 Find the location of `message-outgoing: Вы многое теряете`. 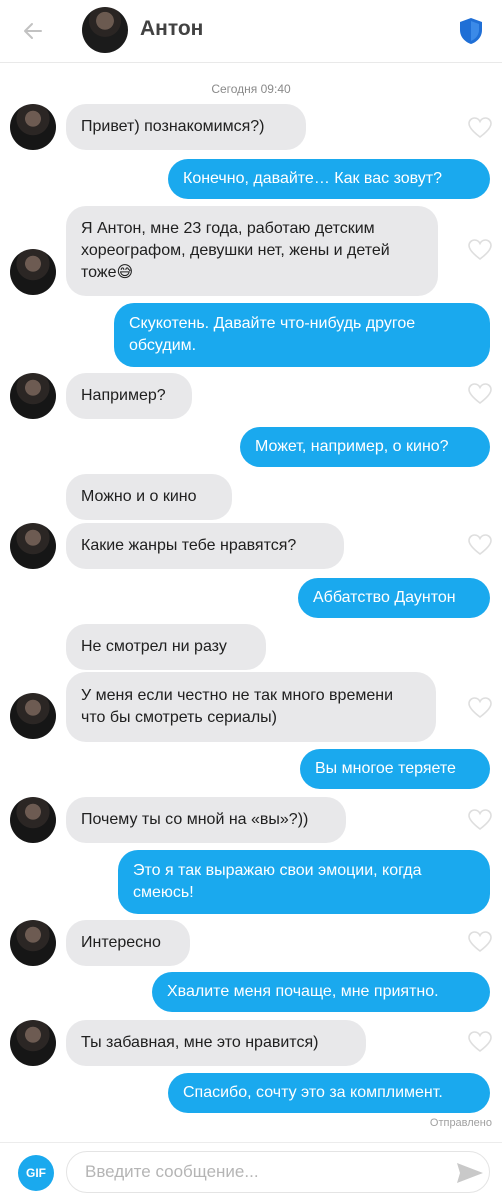

message-outgoing: Вы многое теряете is located at coordinates (395, 769).